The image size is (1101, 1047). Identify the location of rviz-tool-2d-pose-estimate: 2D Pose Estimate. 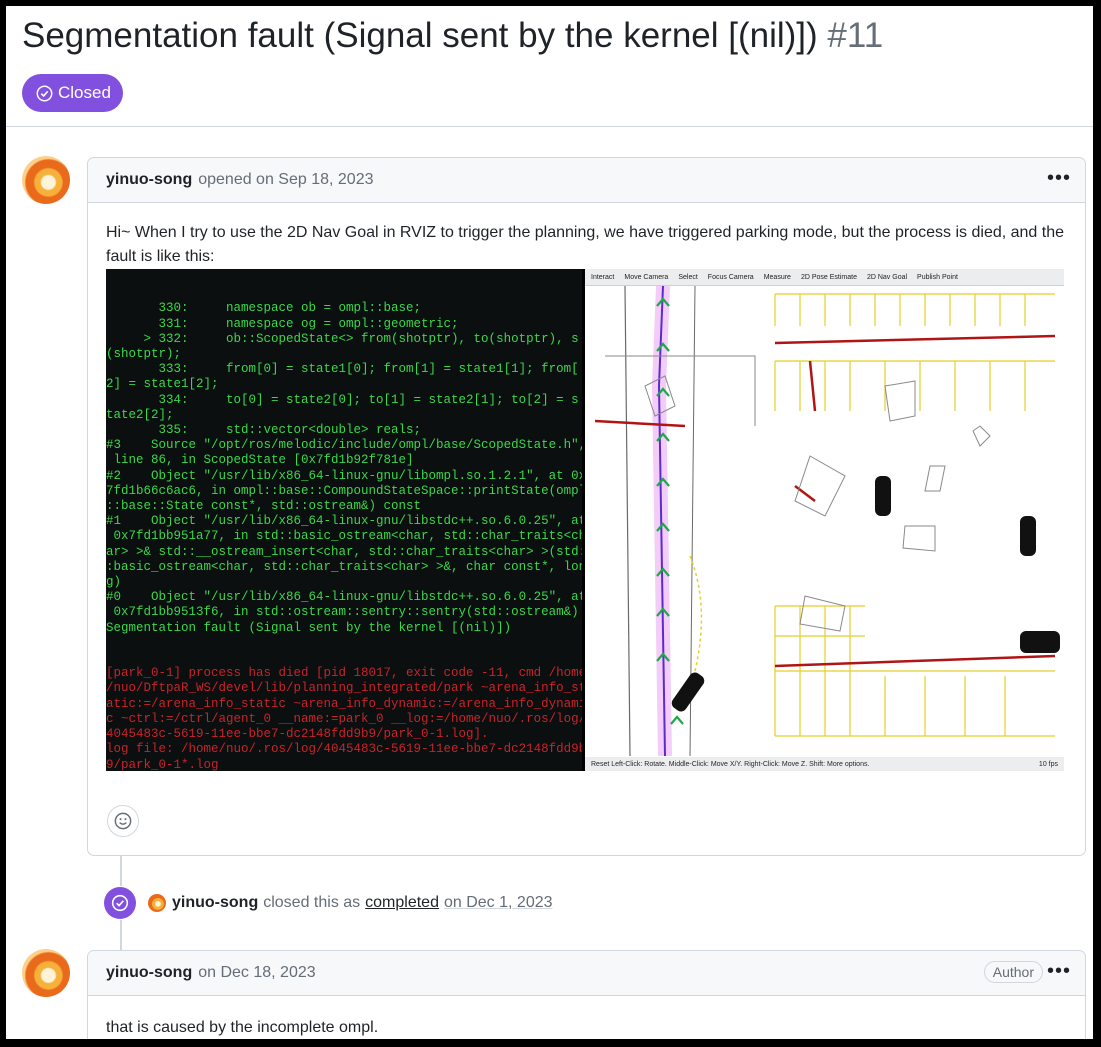
(829, 277).